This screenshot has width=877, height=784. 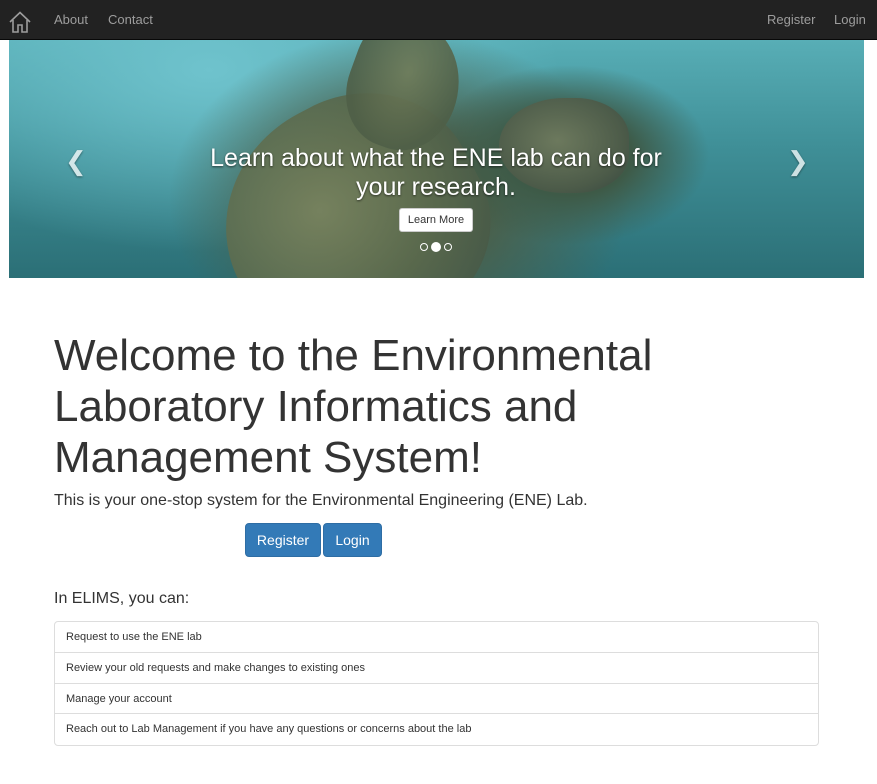 I want to click on nav-contact-link: Contact, so click(x=130, y=20).